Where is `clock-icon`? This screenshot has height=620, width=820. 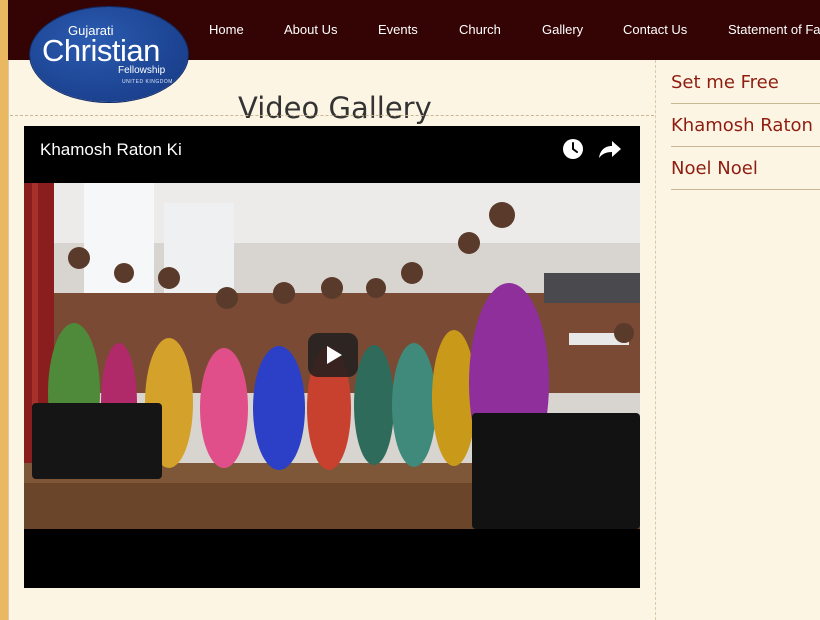 clock-icon is located at coordinates (573, 149).